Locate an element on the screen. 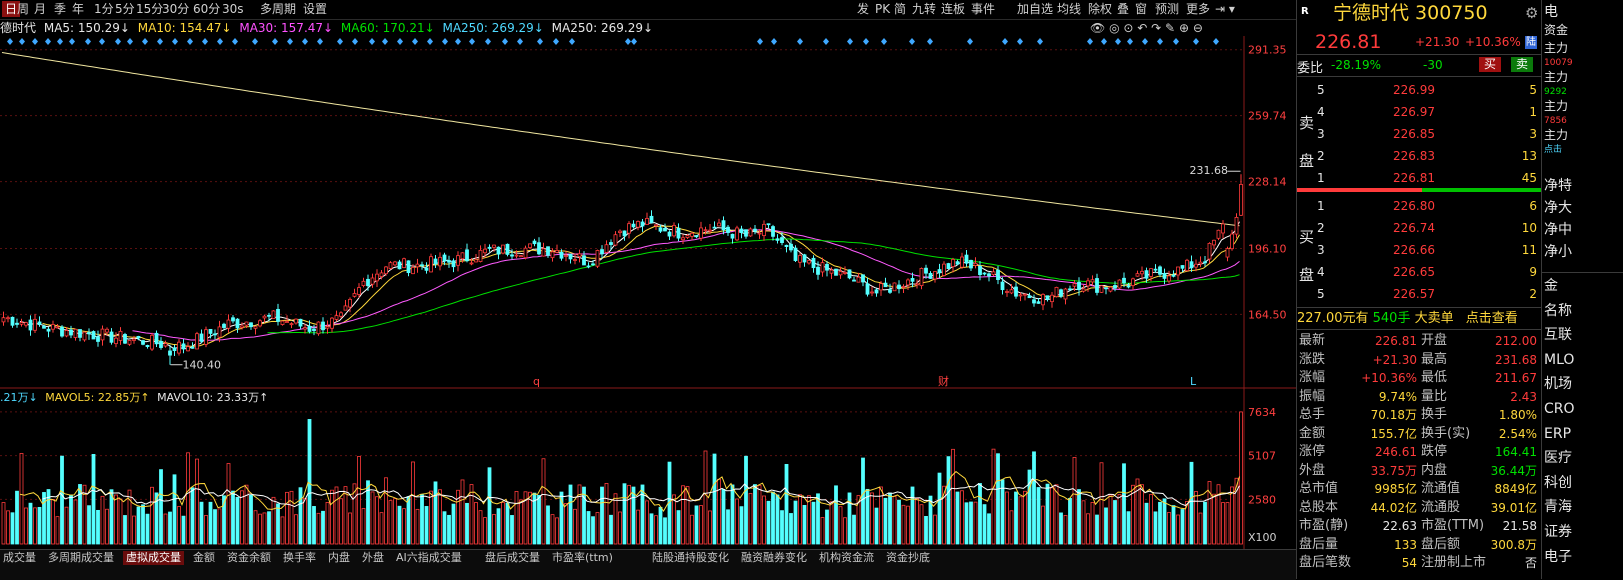  toolbar-right-4: 连板 is located at coordinates (953, 9).